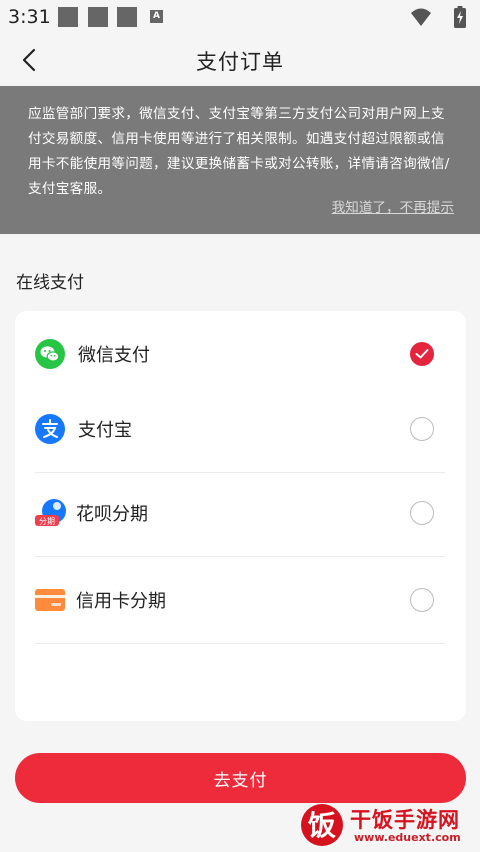 The width and height of the screenshot is (480, 852). I want to click on nav-bar: 支付订单, so click(240, 60).